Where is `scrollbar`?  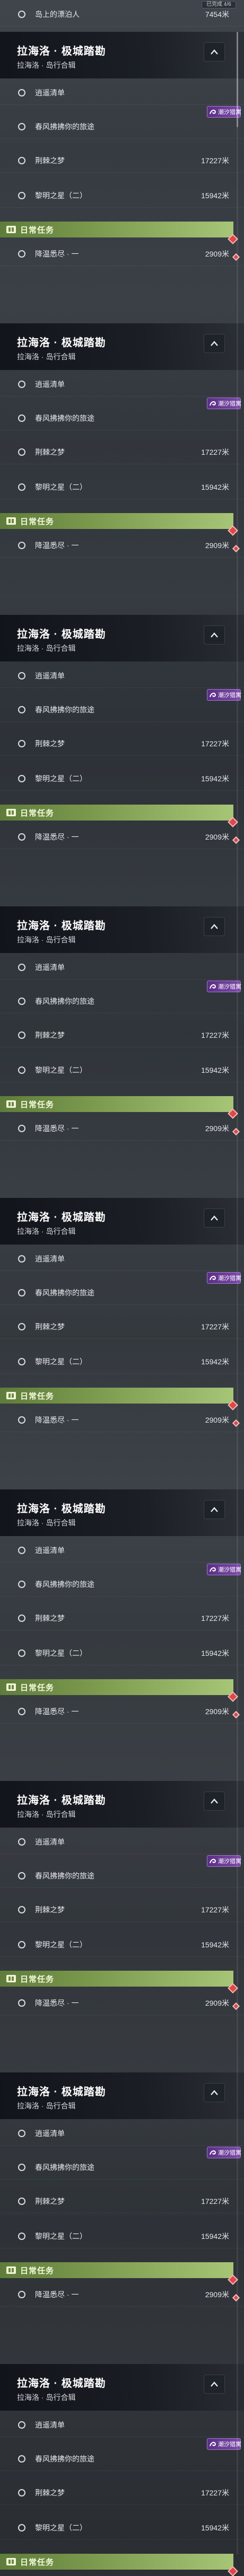
scrollbar is located at coordinates (238, 1293).